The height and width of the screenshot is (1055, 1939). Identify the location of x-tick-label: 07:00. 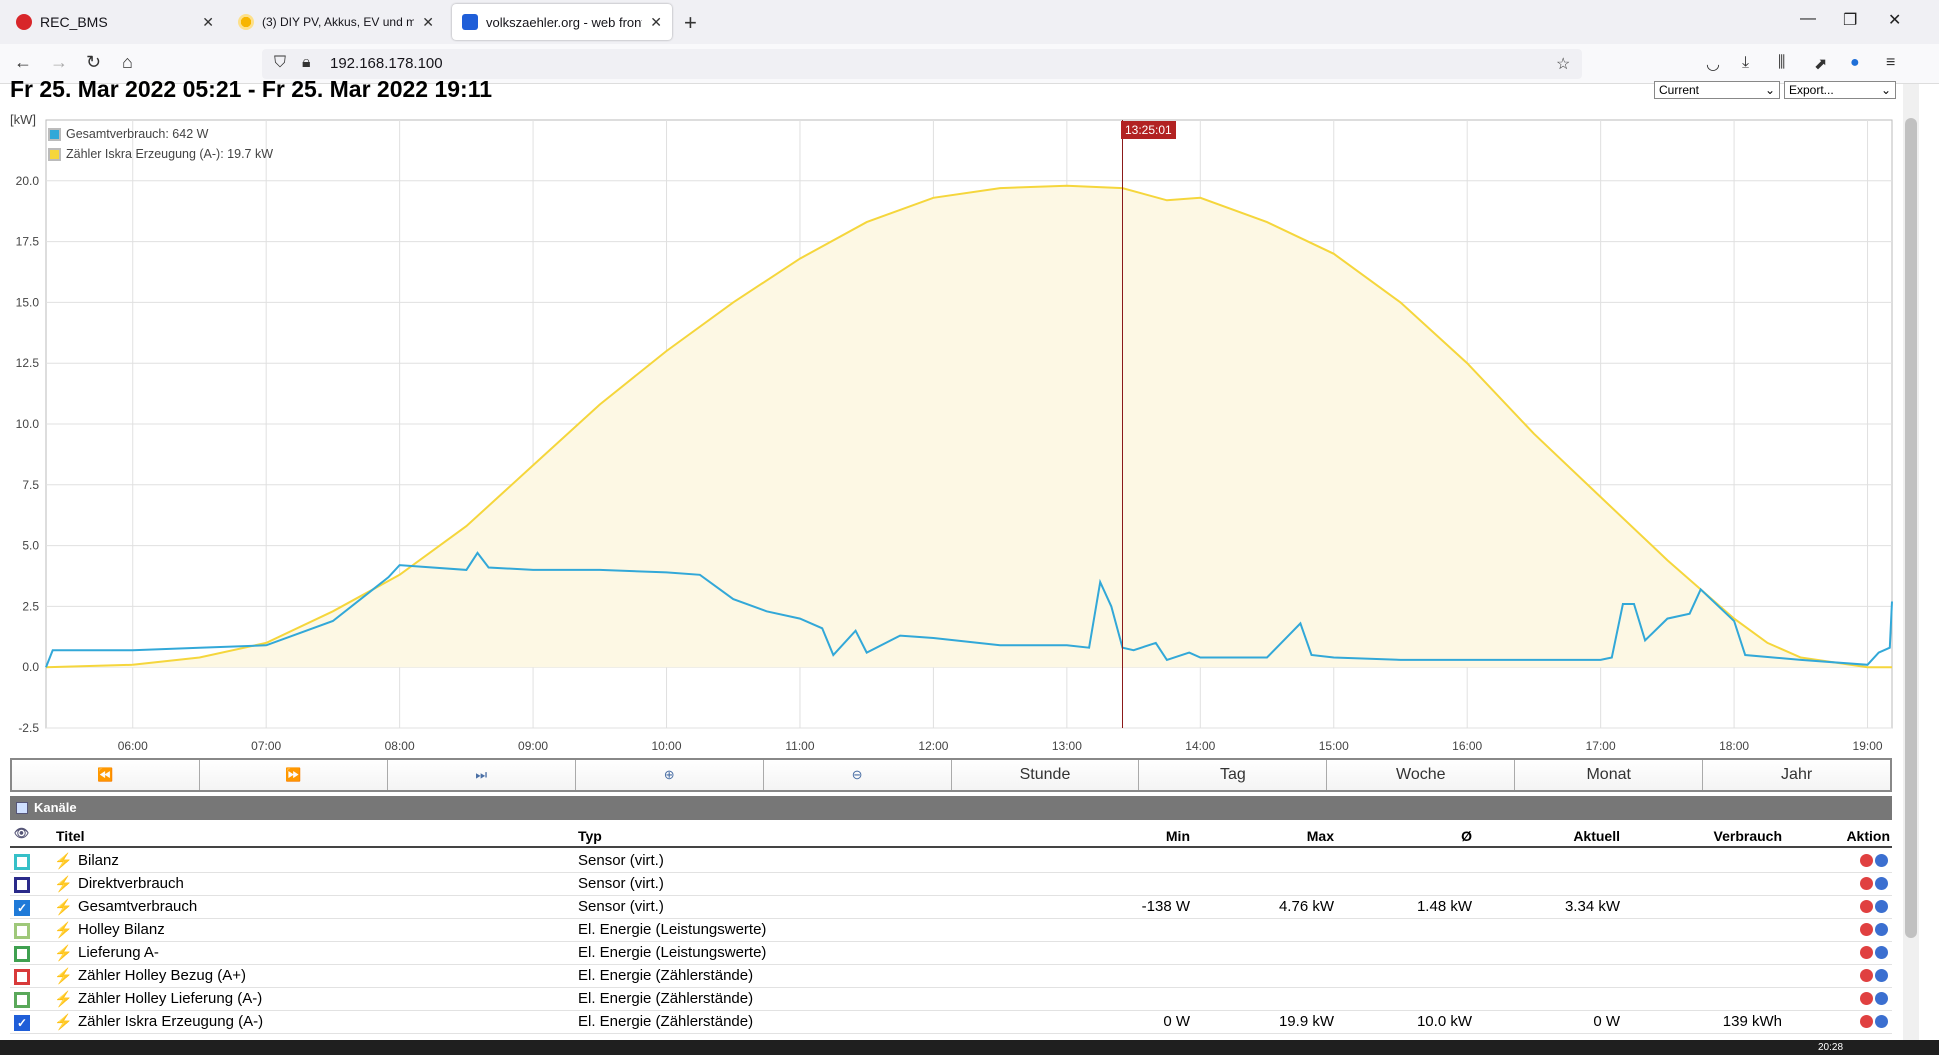
(266, 746).